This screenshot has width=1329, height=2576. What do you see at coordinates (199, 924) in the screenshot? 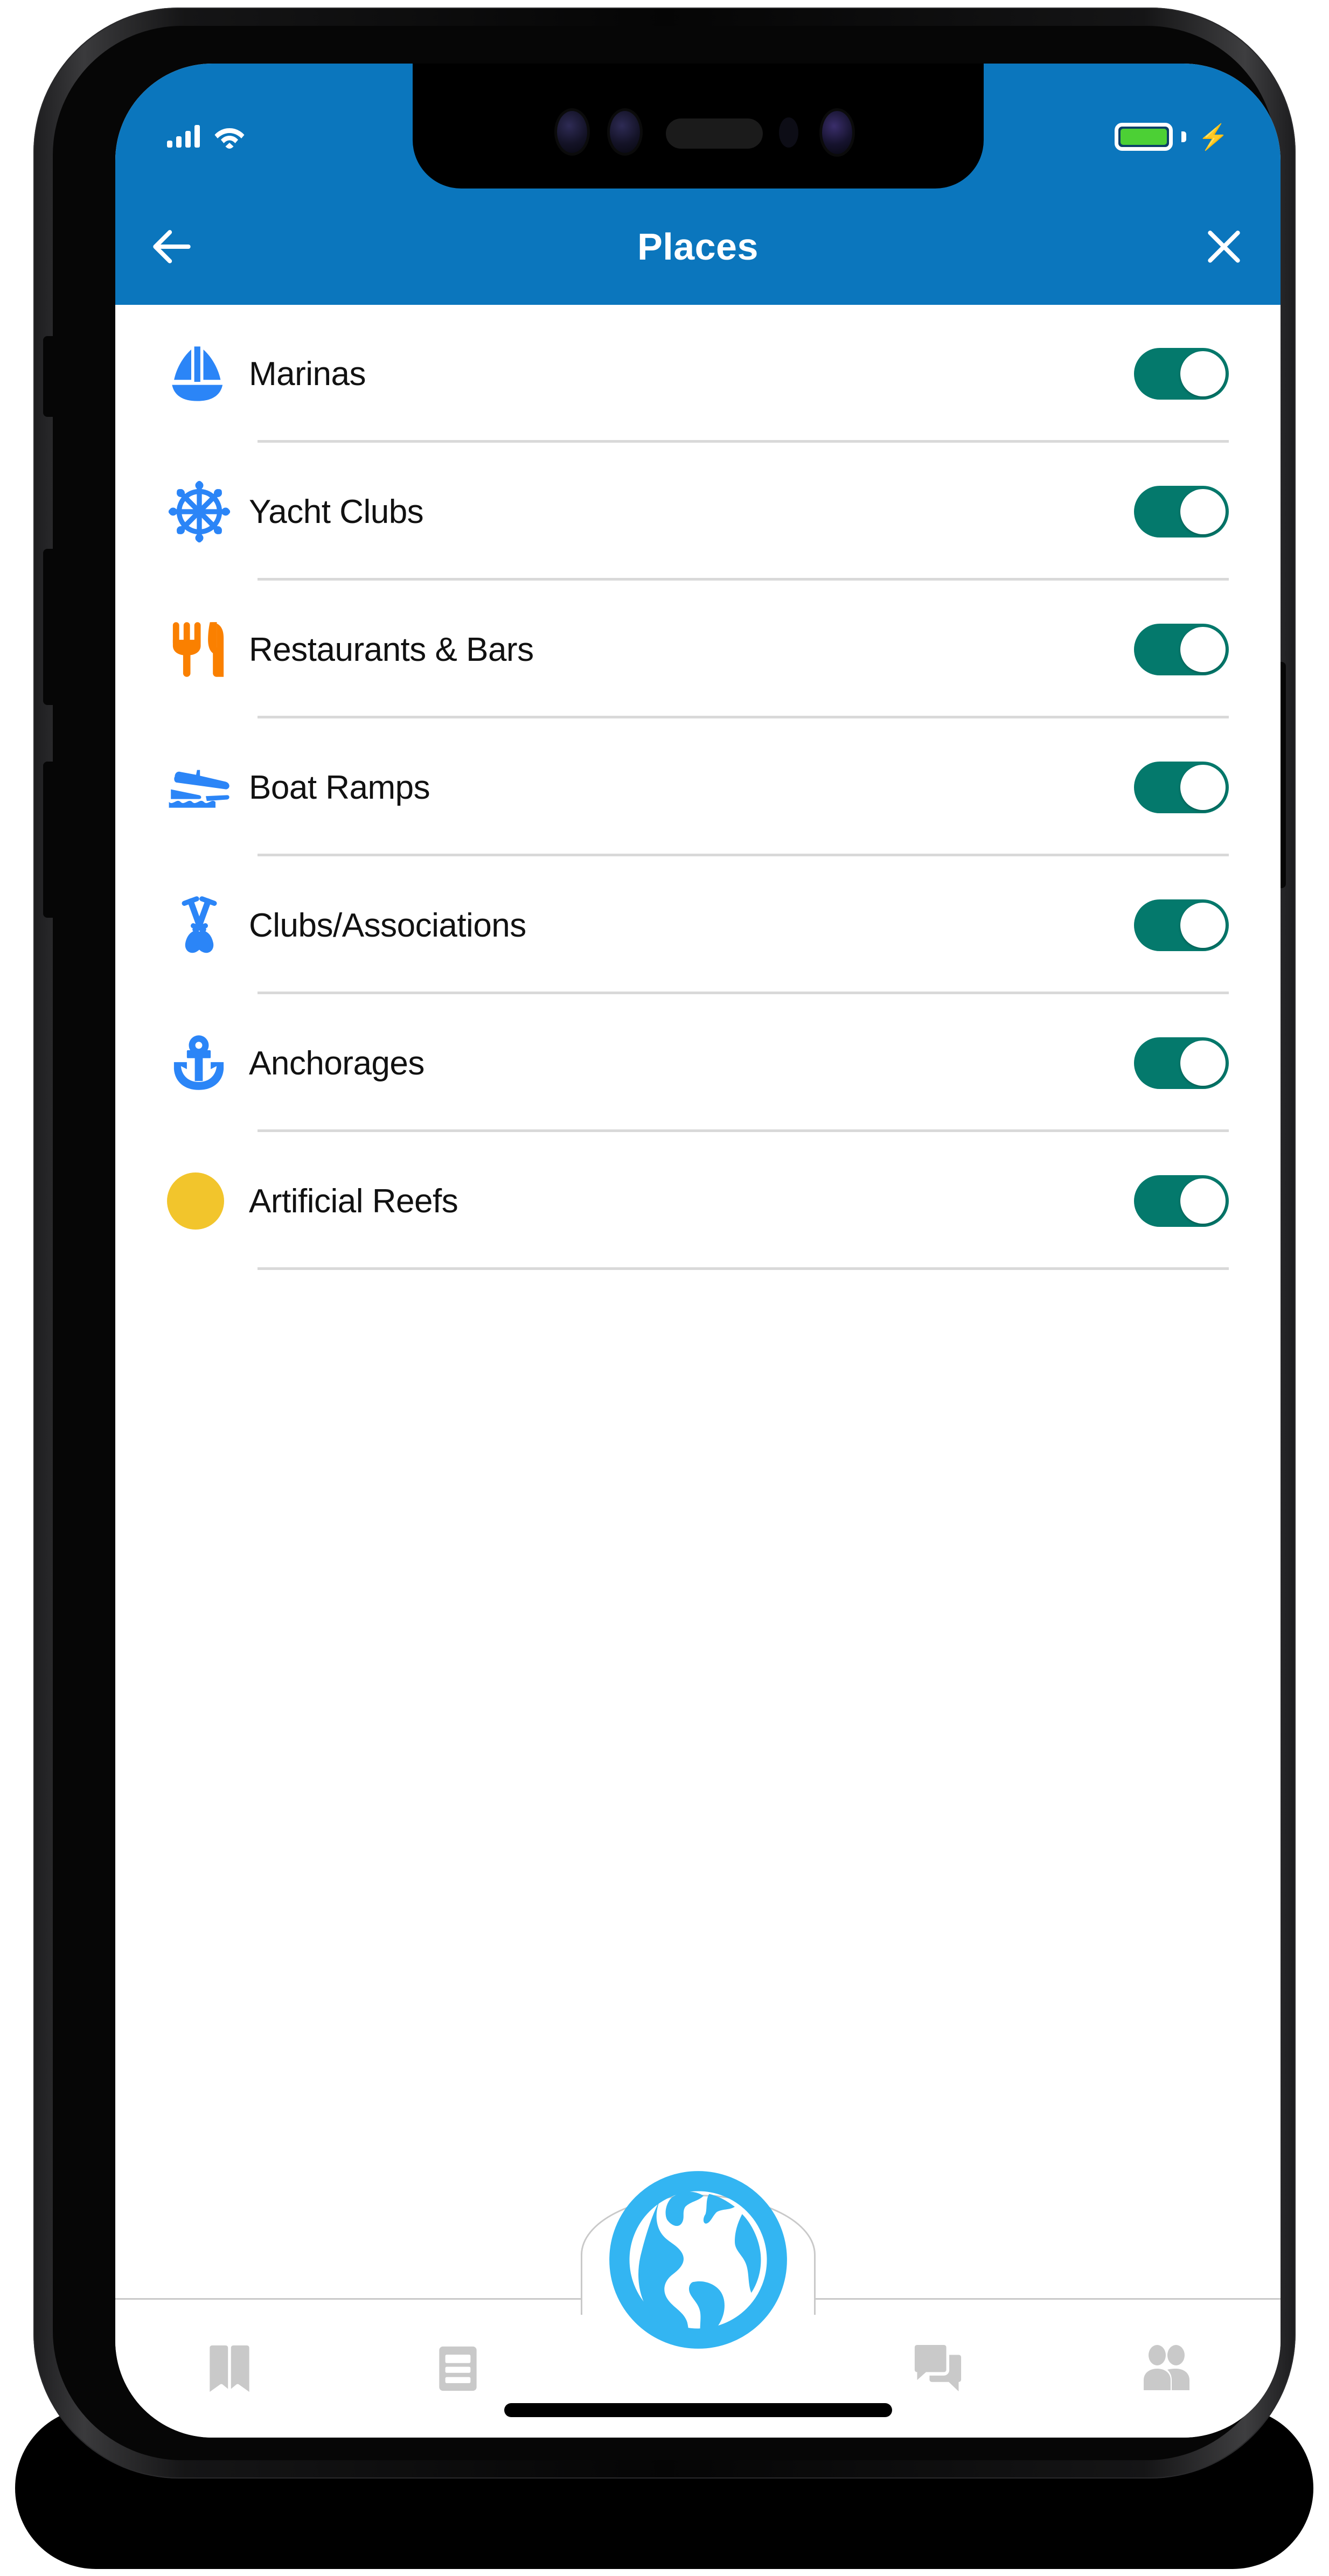
I see `crossed-oars-icon` at bounding box center [199, 924].